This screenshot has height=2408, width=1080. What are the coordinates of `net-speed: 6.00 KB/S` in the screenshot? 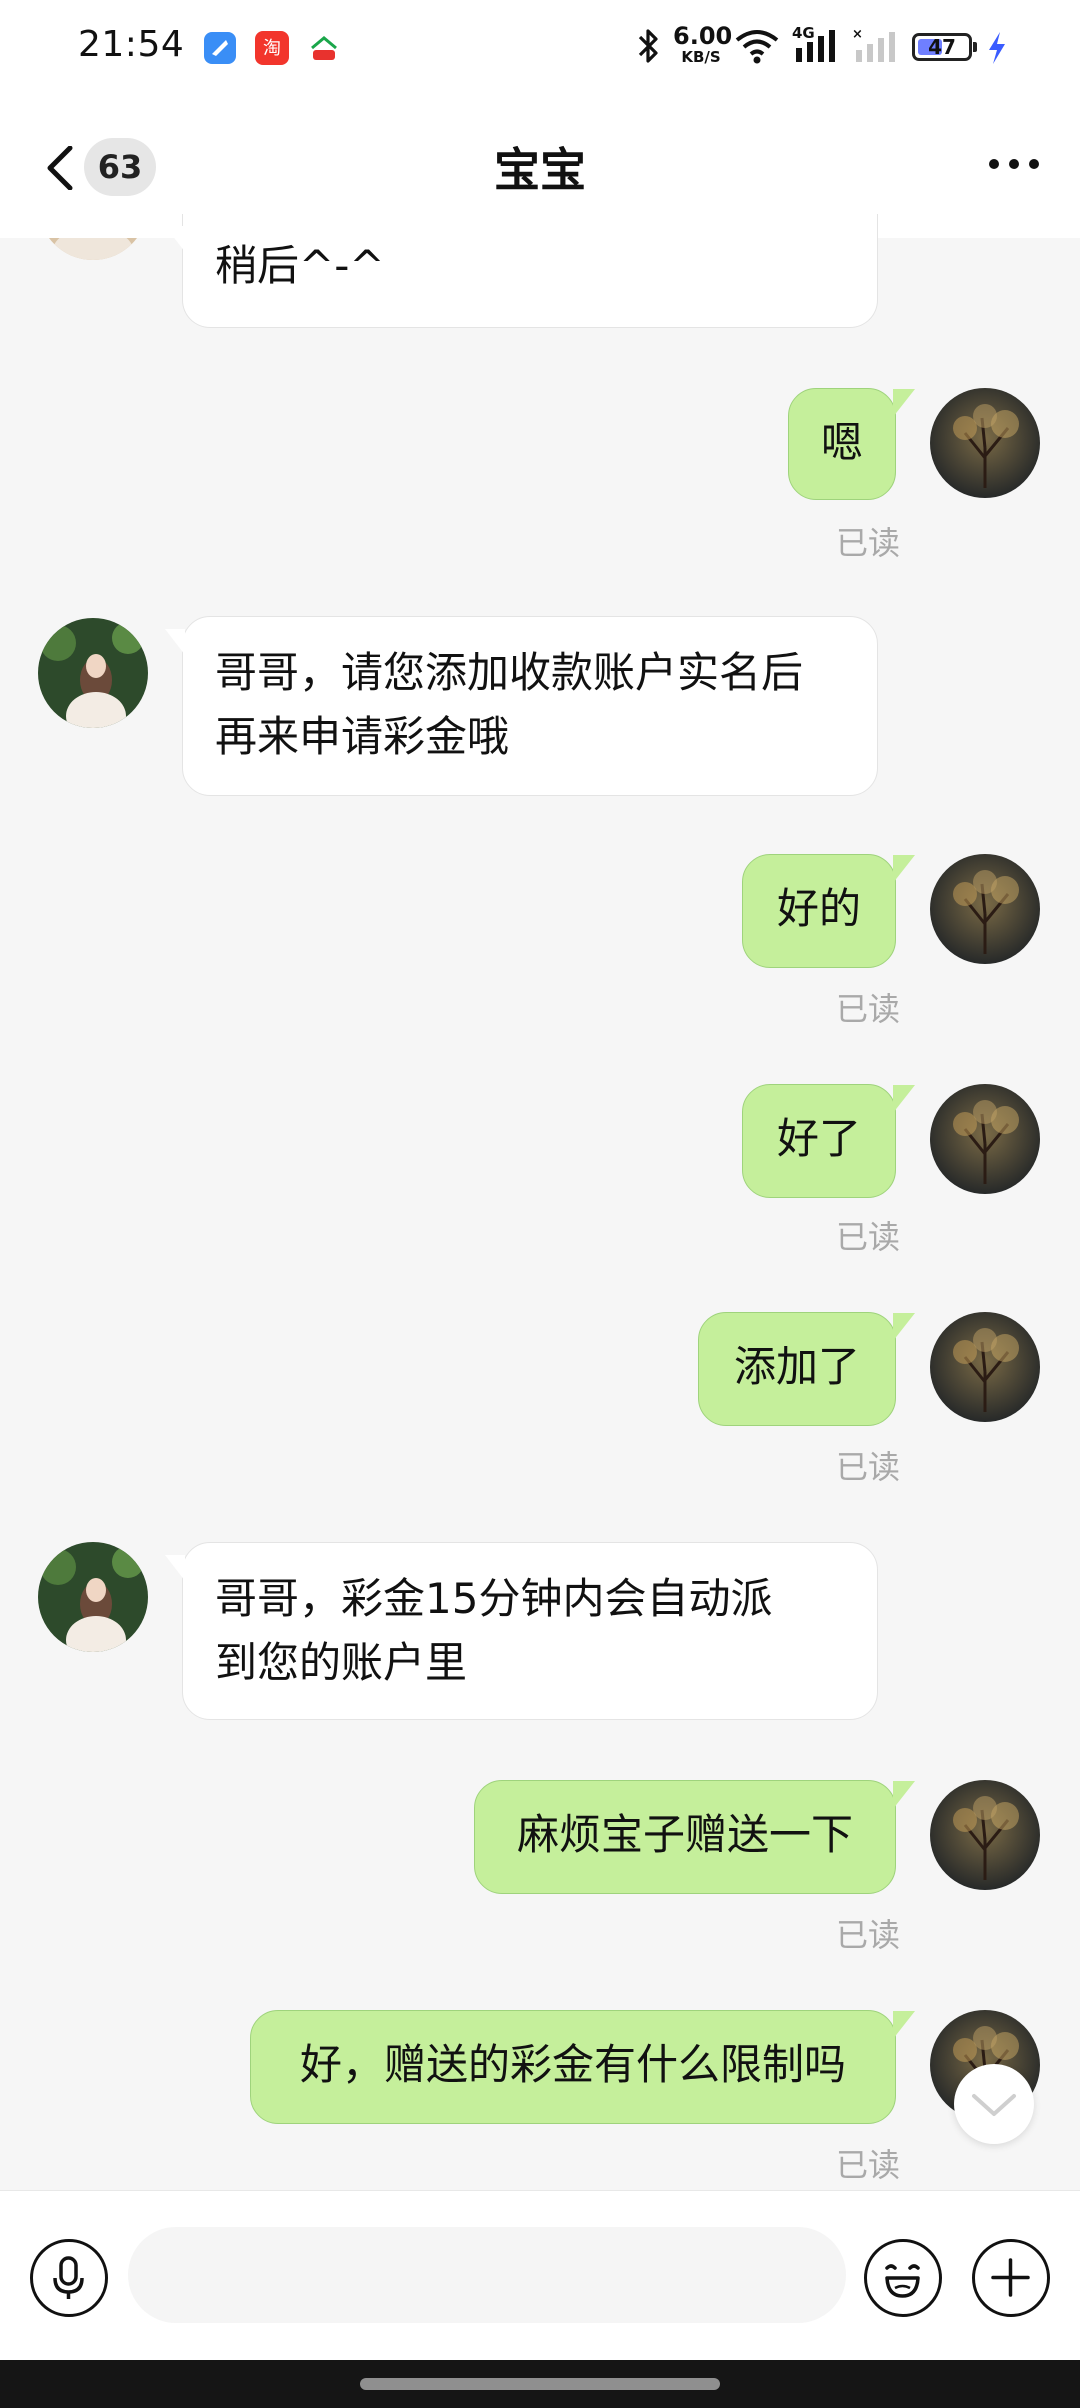 It's located at (703, 44).